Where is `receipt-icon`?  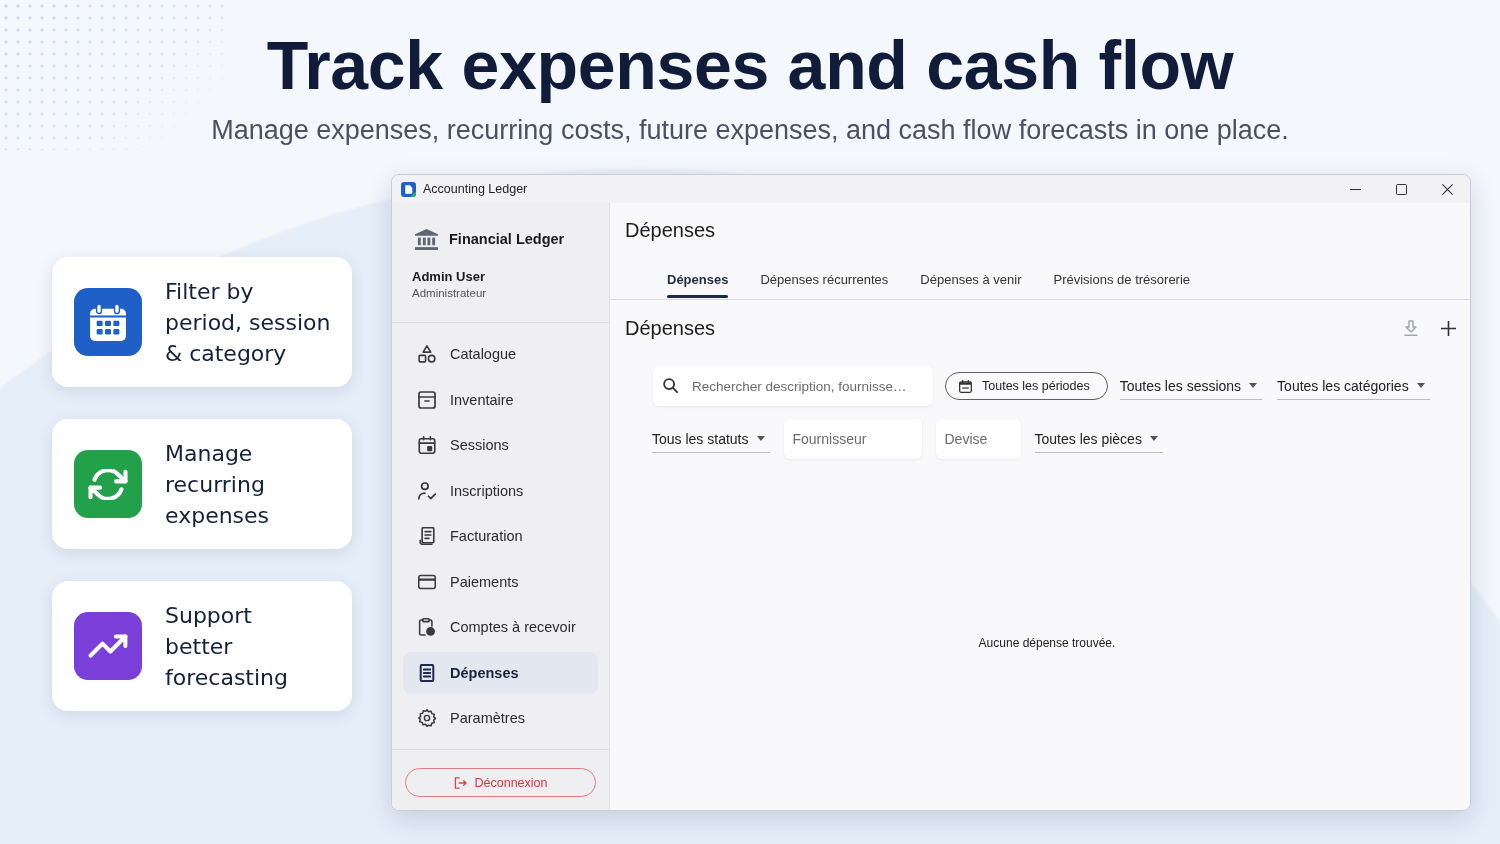
receipt-icon is located at coordinates (427, 536).